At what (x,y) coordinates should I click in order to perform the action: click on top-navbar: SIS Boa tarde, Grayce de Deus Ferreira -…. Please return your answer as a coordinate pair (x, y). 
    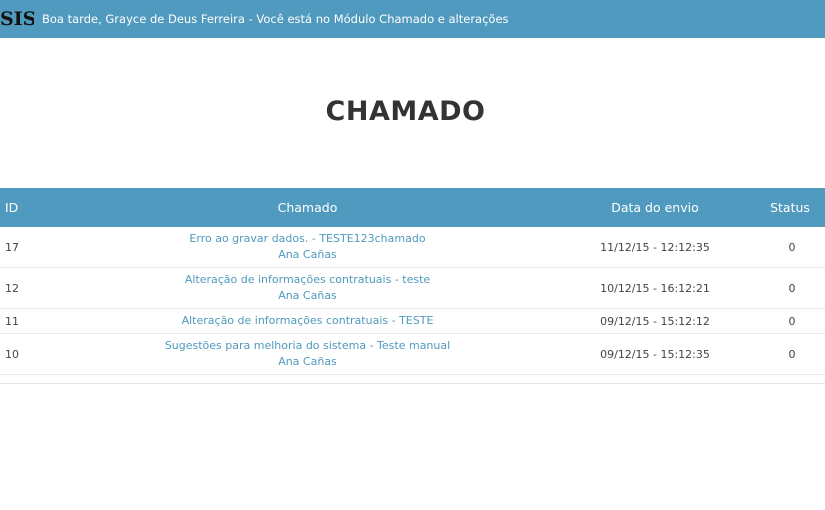
    Looking at the image, I should click on (412, 19).